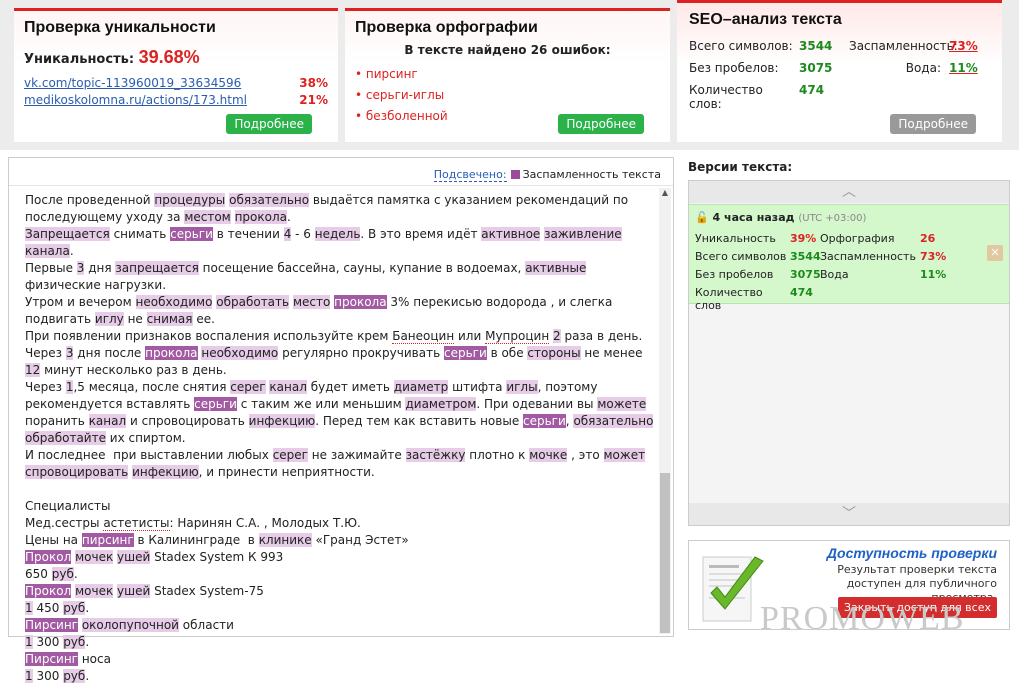 This screenshot has height=685, width=1019. What do you see at coordinates (507, 50) in the screenshot?
I see `spelling-summary: В тексте найдено 26 ошибок:` at bounding box center [507, 50].